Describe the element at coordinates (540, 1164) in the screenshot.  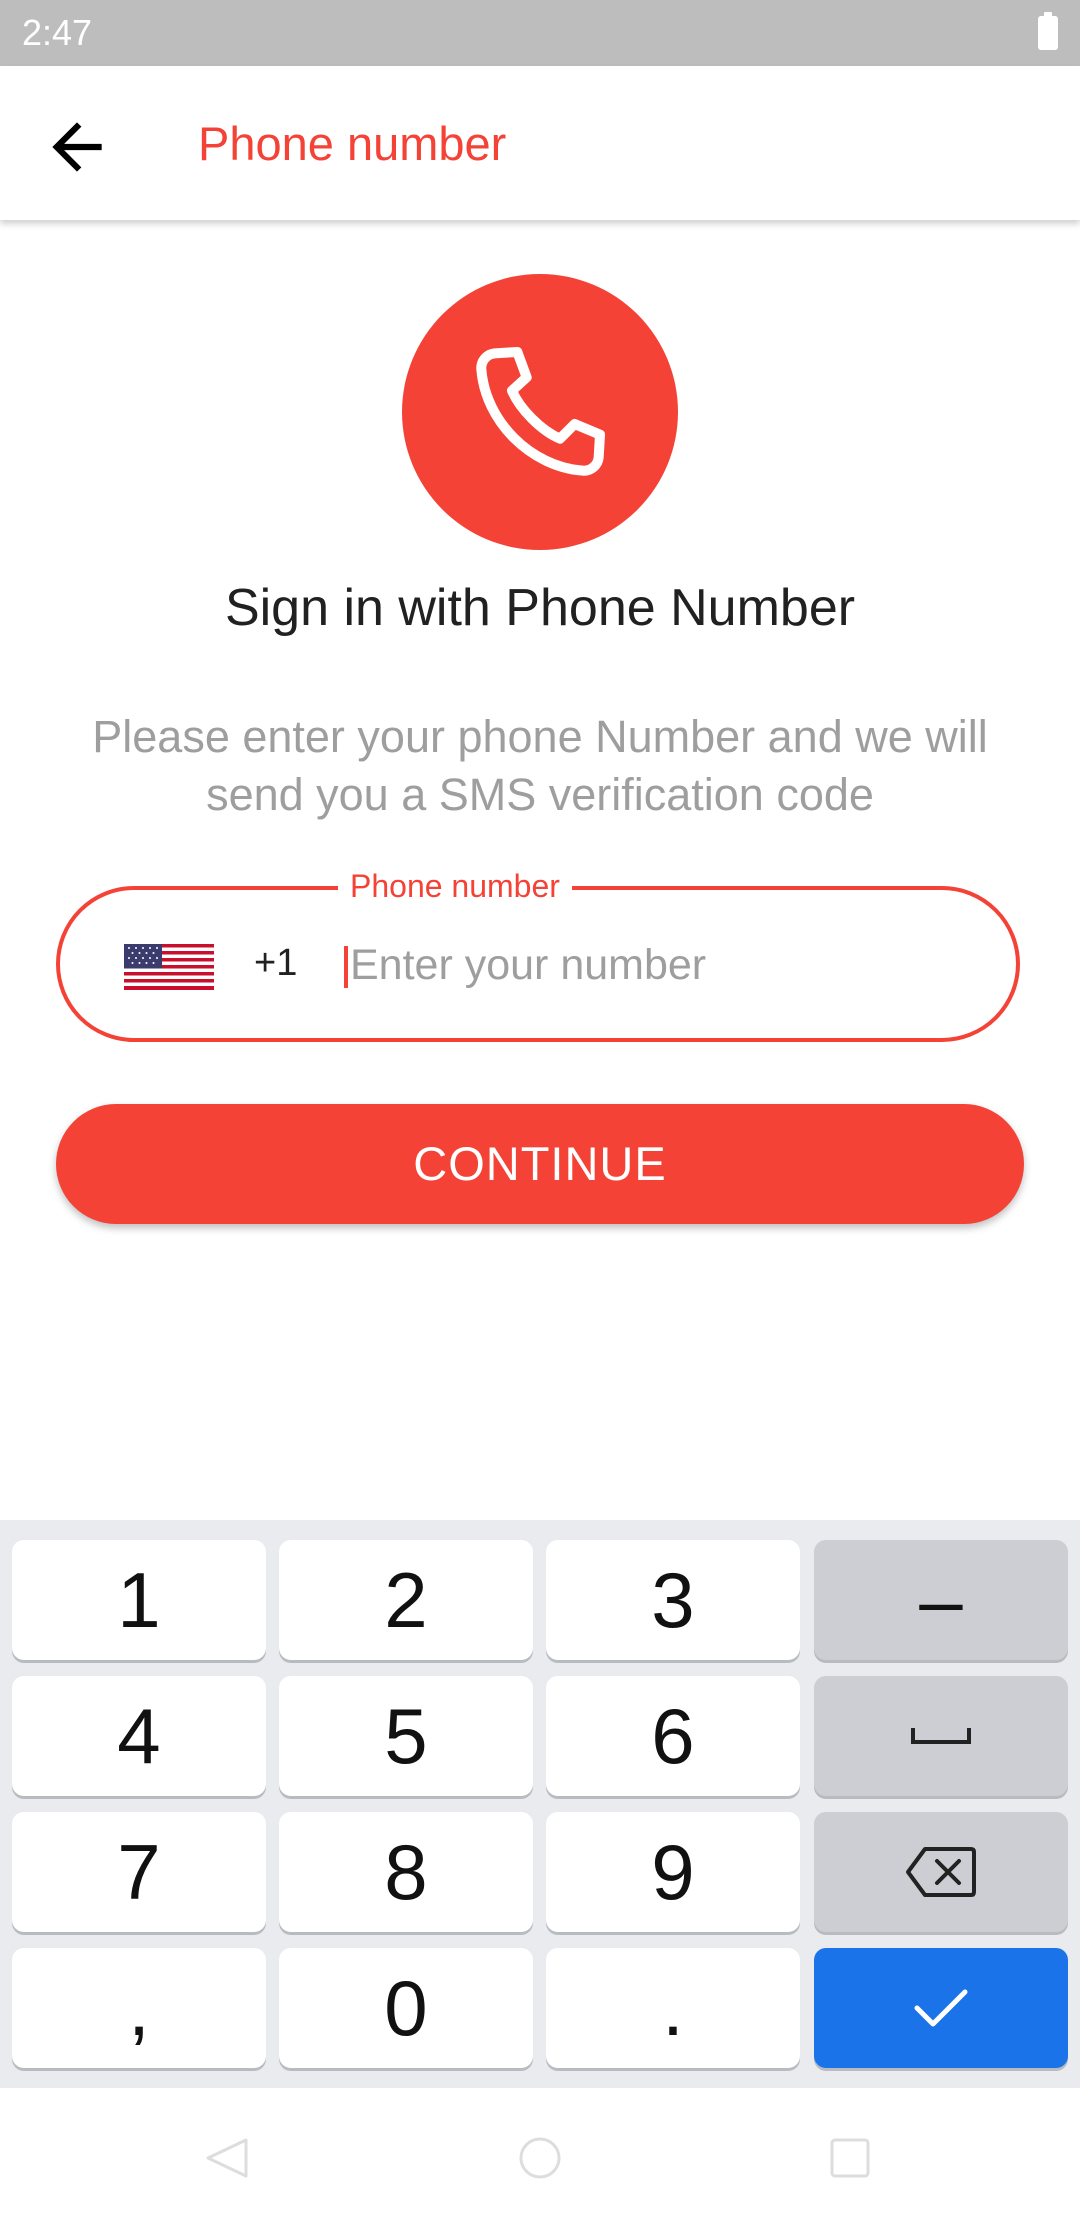
I see `continue-button: CONTINUE` at that location.